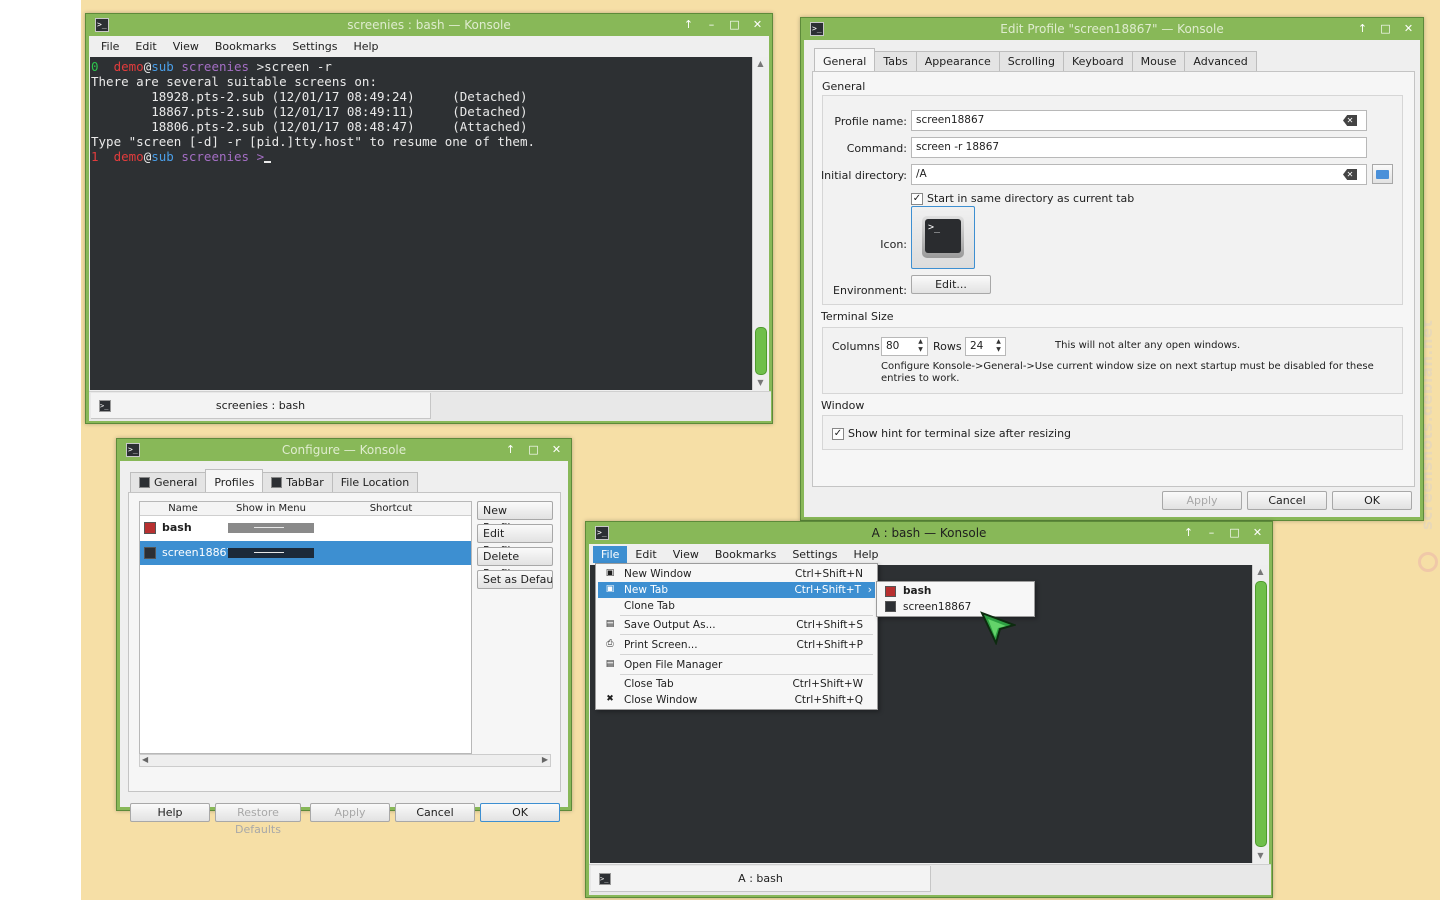 This screenshot has width=1440, height=900. I want to click on help-button: Help, so click(170, 812).